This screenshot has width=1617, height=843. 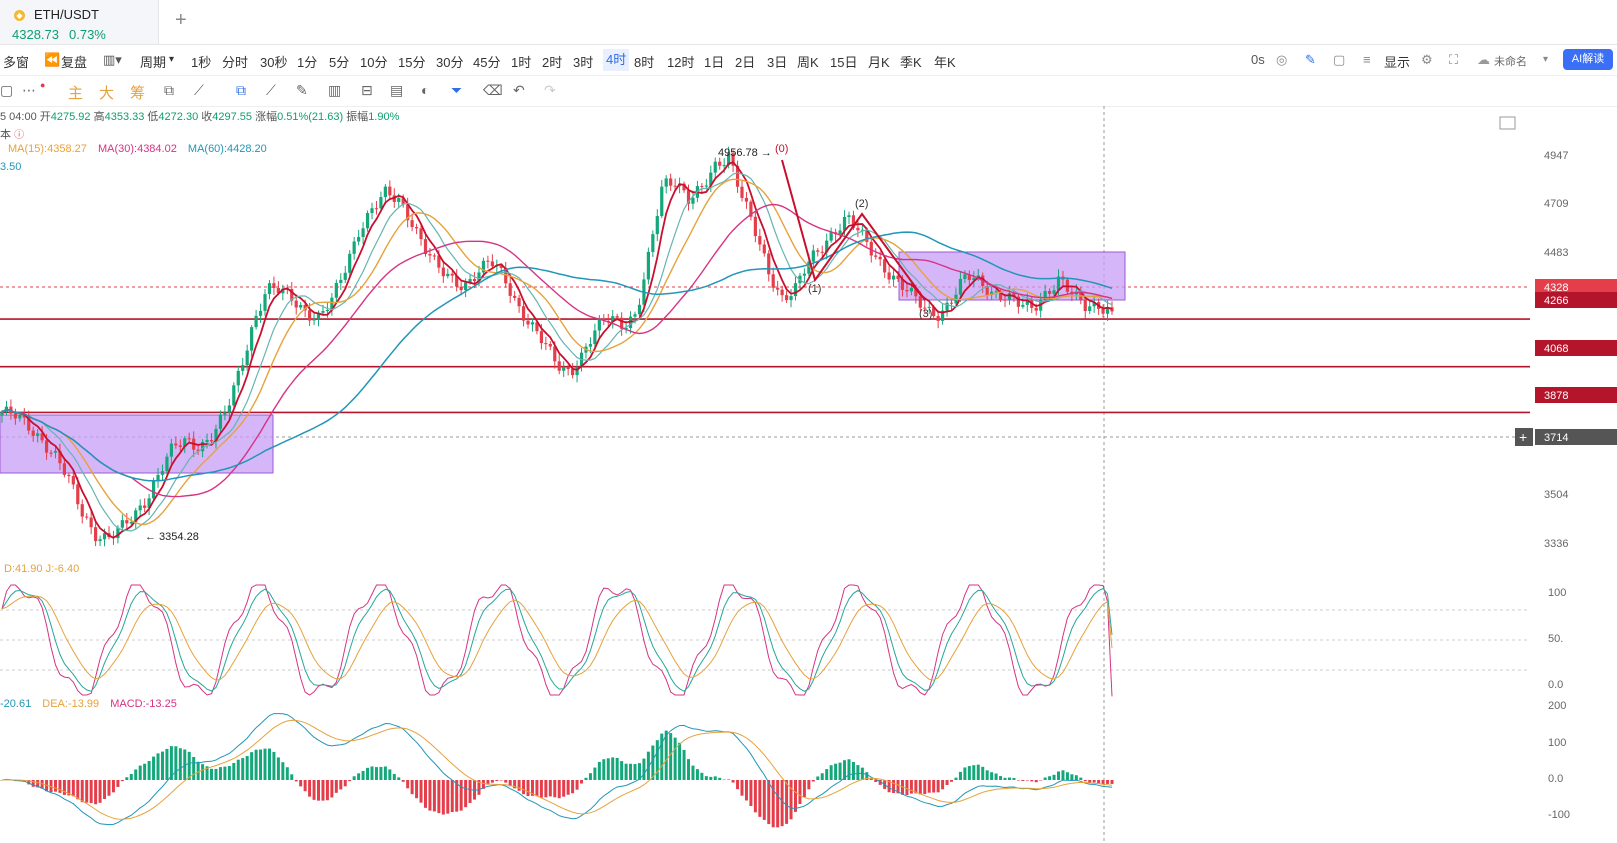 I want to click on interval-12: 4时, so click(x=616, y=60).